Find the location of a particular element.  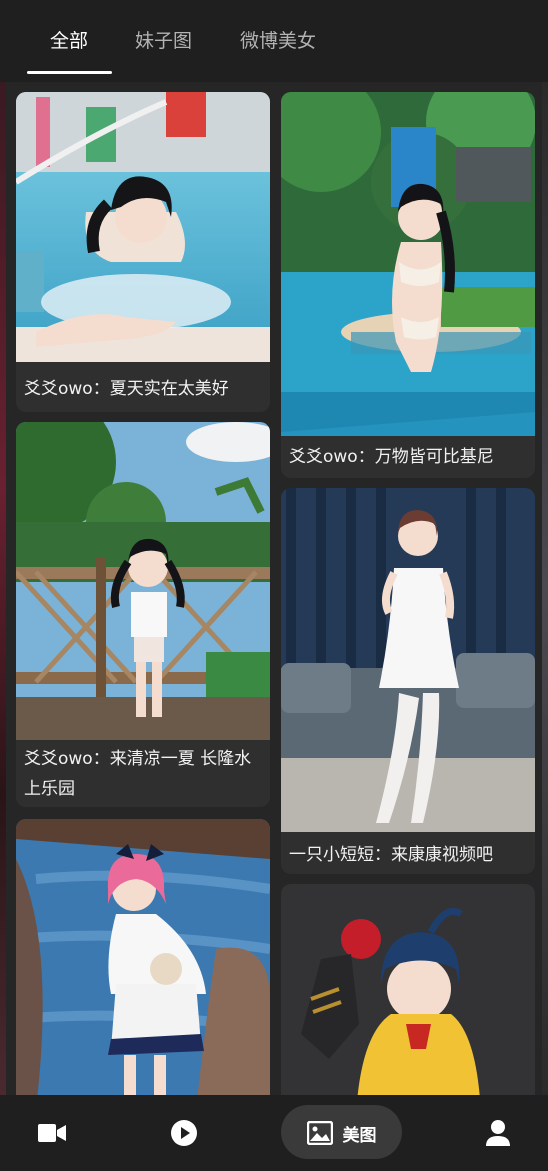

bottom-navigation: 美图 is located at coordinates (274, 1133).